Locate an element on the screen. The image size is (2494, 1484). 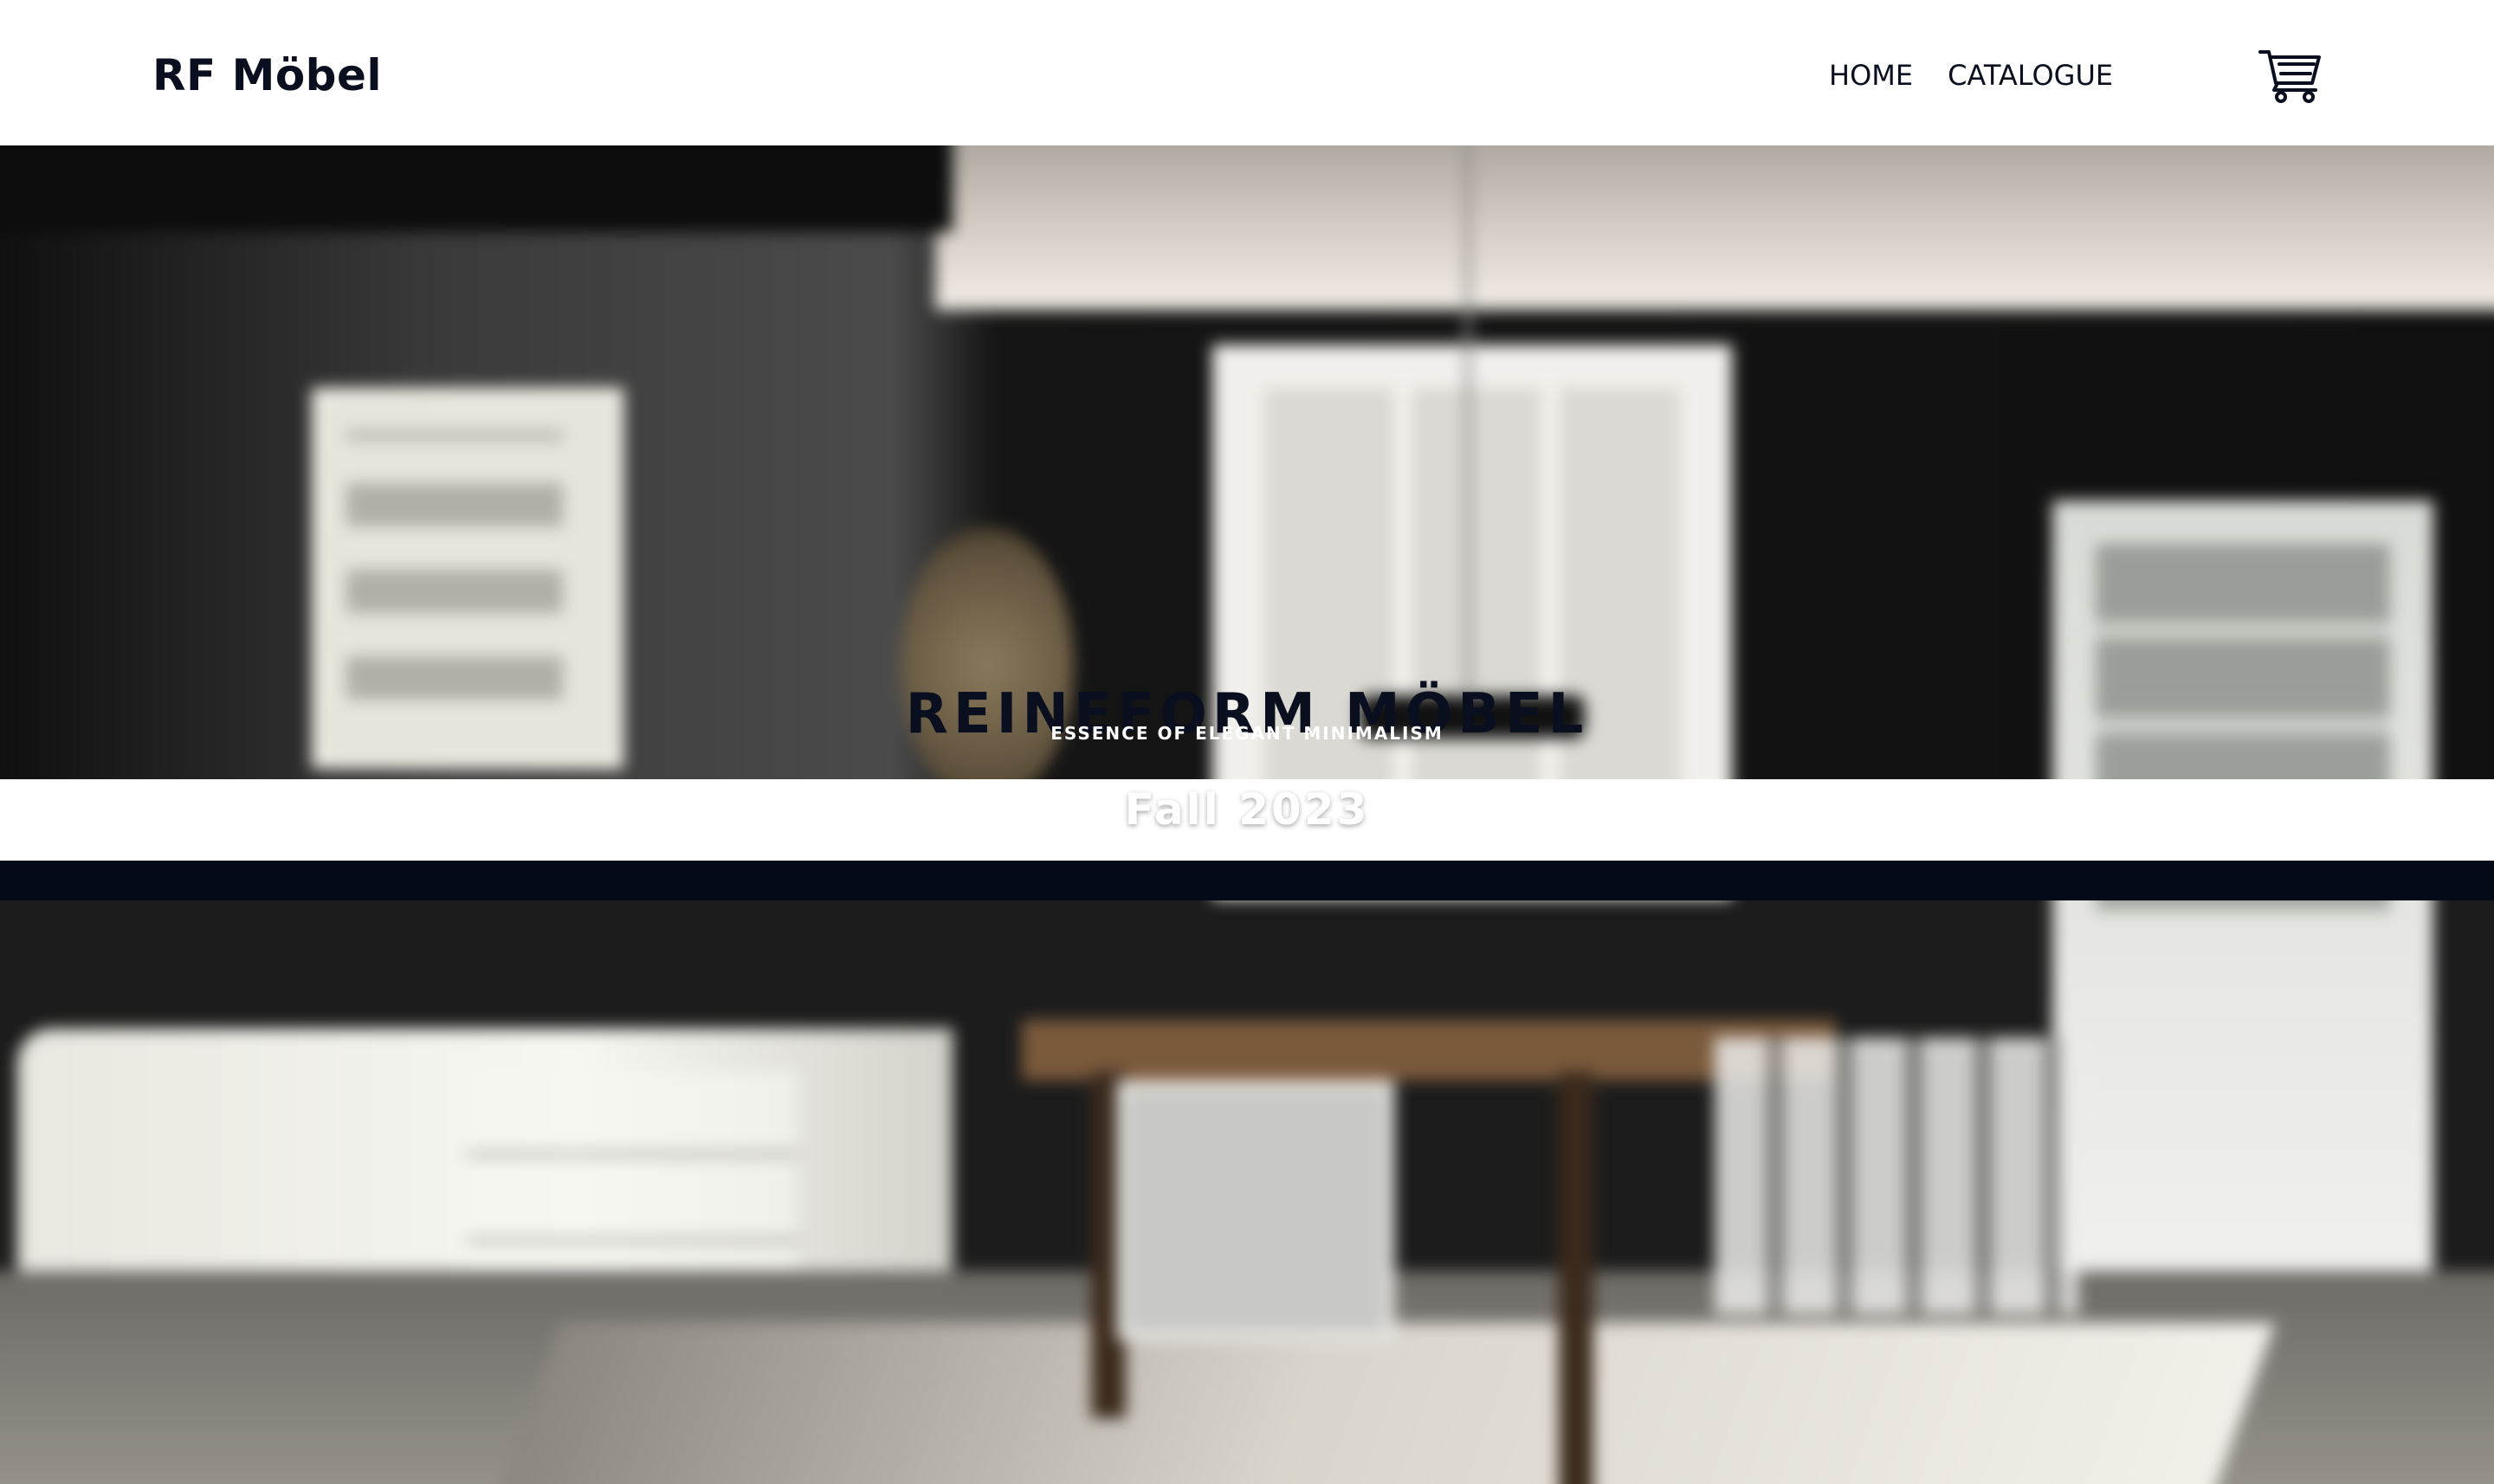
pendant-cord is located at coordinates (1467, 422).